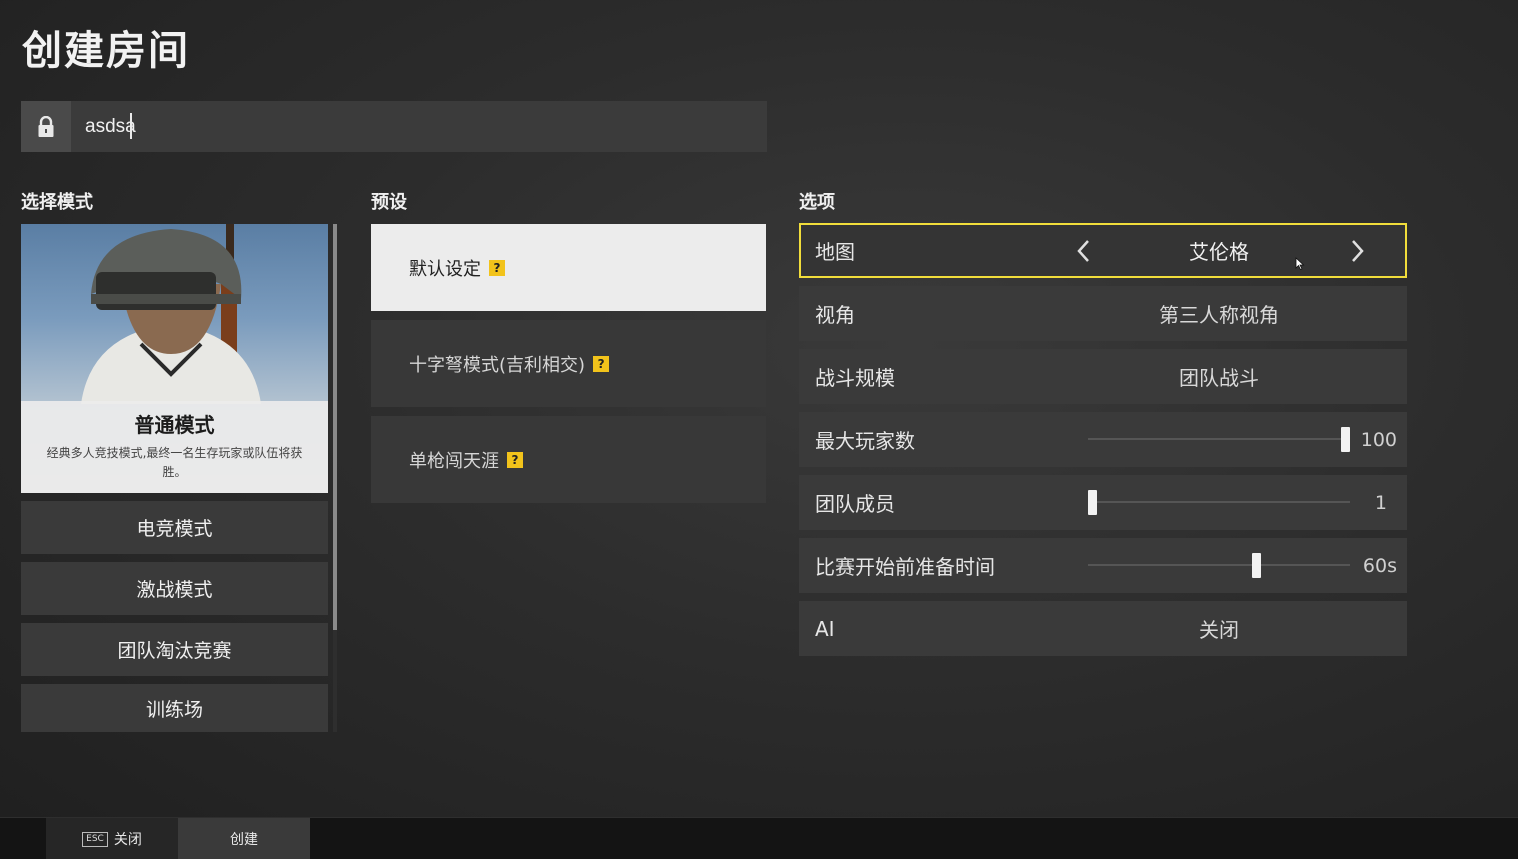  I want to click on preset-crossbow: 十字弩模式(吉利相交) ?, so click(568, 363).